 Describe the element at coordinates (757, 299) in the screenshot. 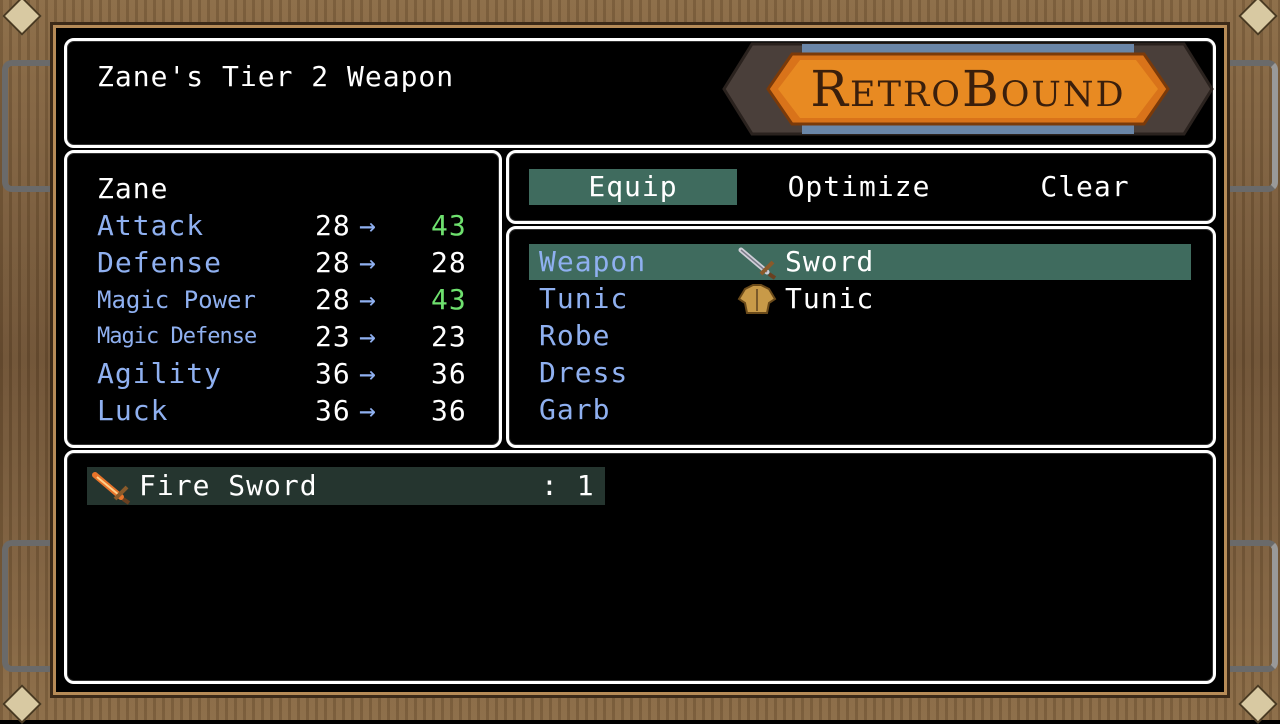

I see `tunic-icon` at that location.